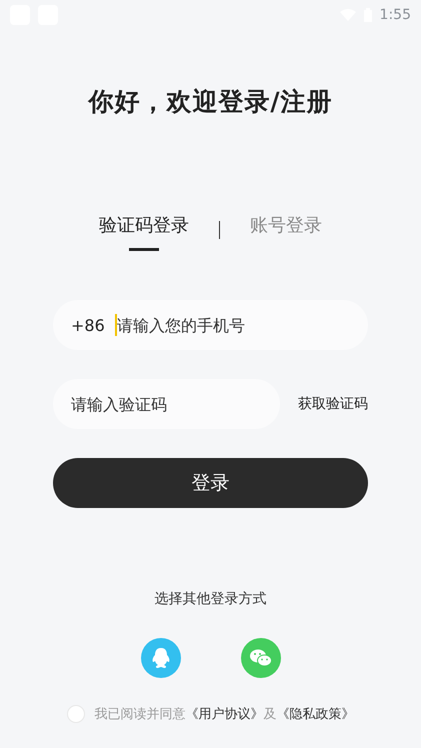  I want to click on penguin-icon, so click(160, 658).